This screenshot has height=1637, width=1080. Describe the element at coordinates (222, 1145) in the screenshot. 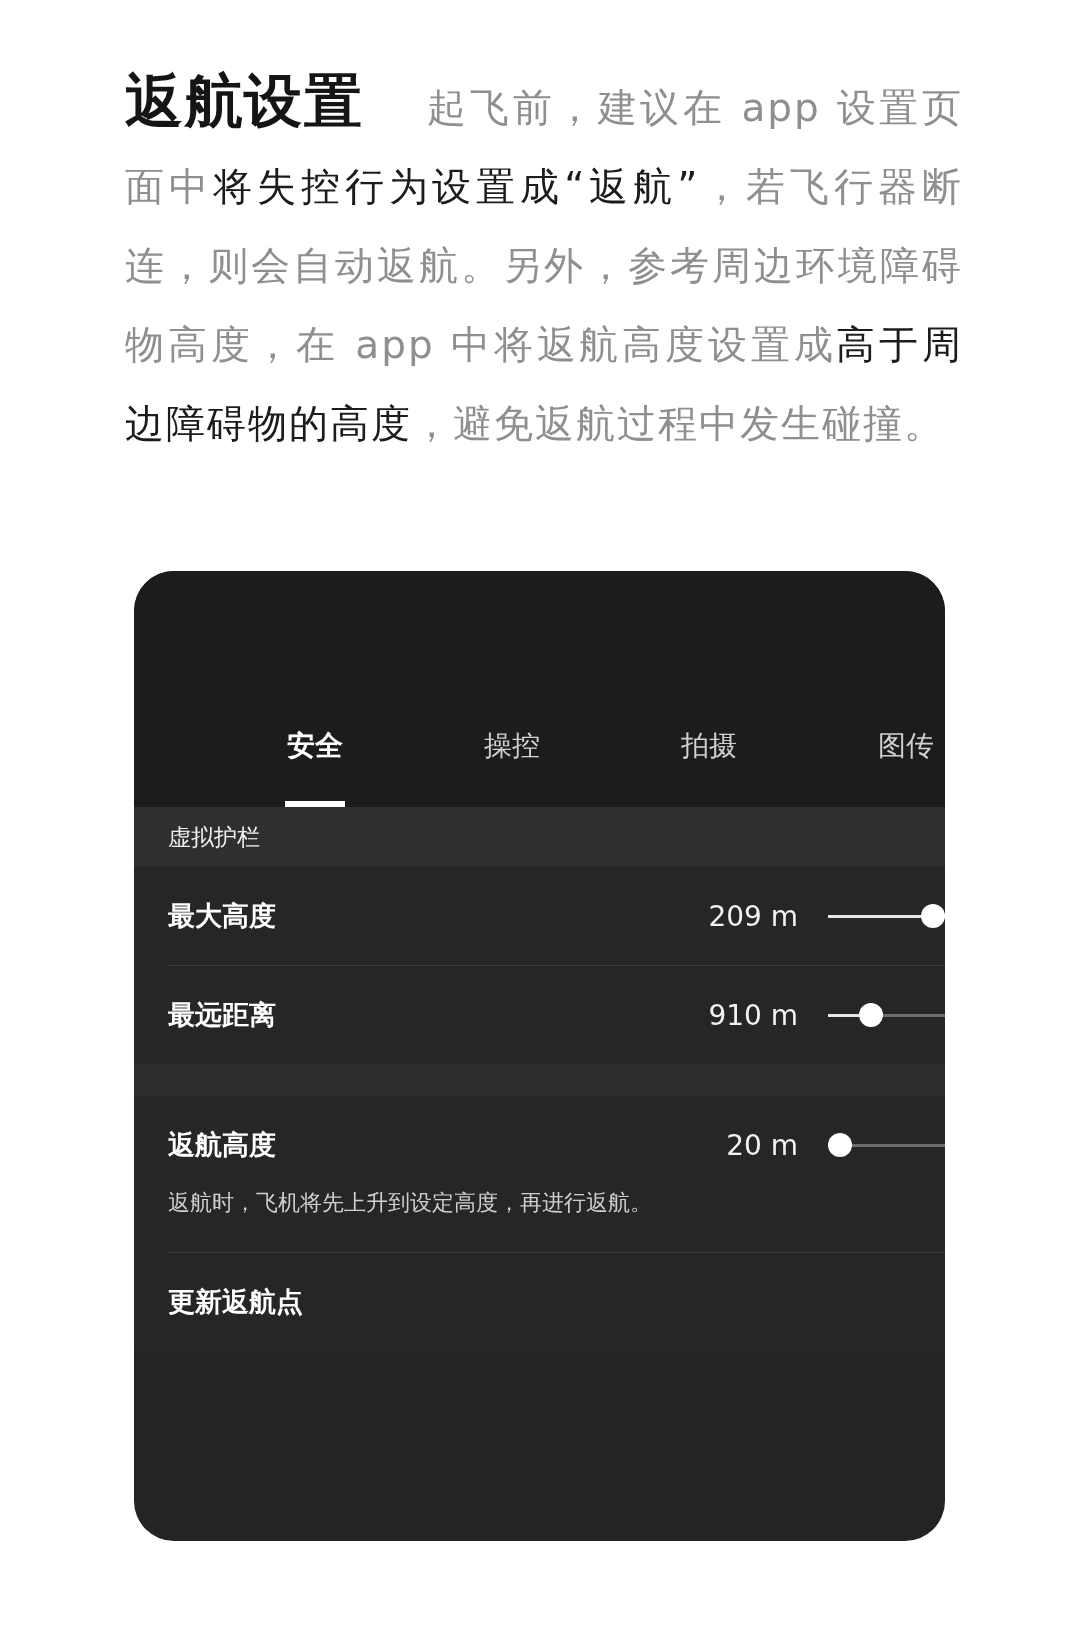

I see `setting-label: 返航高度` at that location.